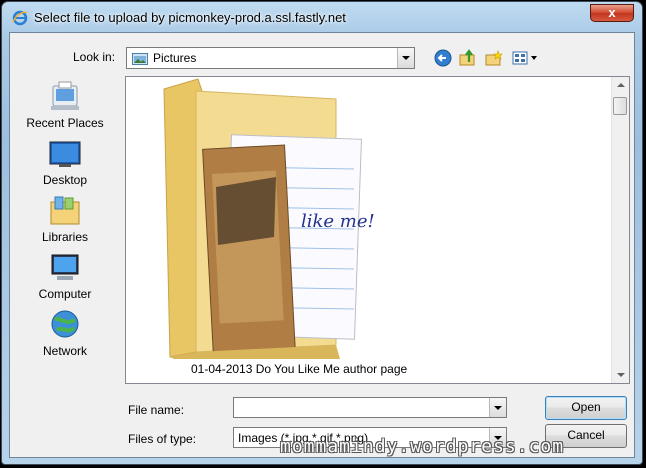  Describe the element at coordinates (65, 268) in the screenshot. I see `computer-icon` at that location.